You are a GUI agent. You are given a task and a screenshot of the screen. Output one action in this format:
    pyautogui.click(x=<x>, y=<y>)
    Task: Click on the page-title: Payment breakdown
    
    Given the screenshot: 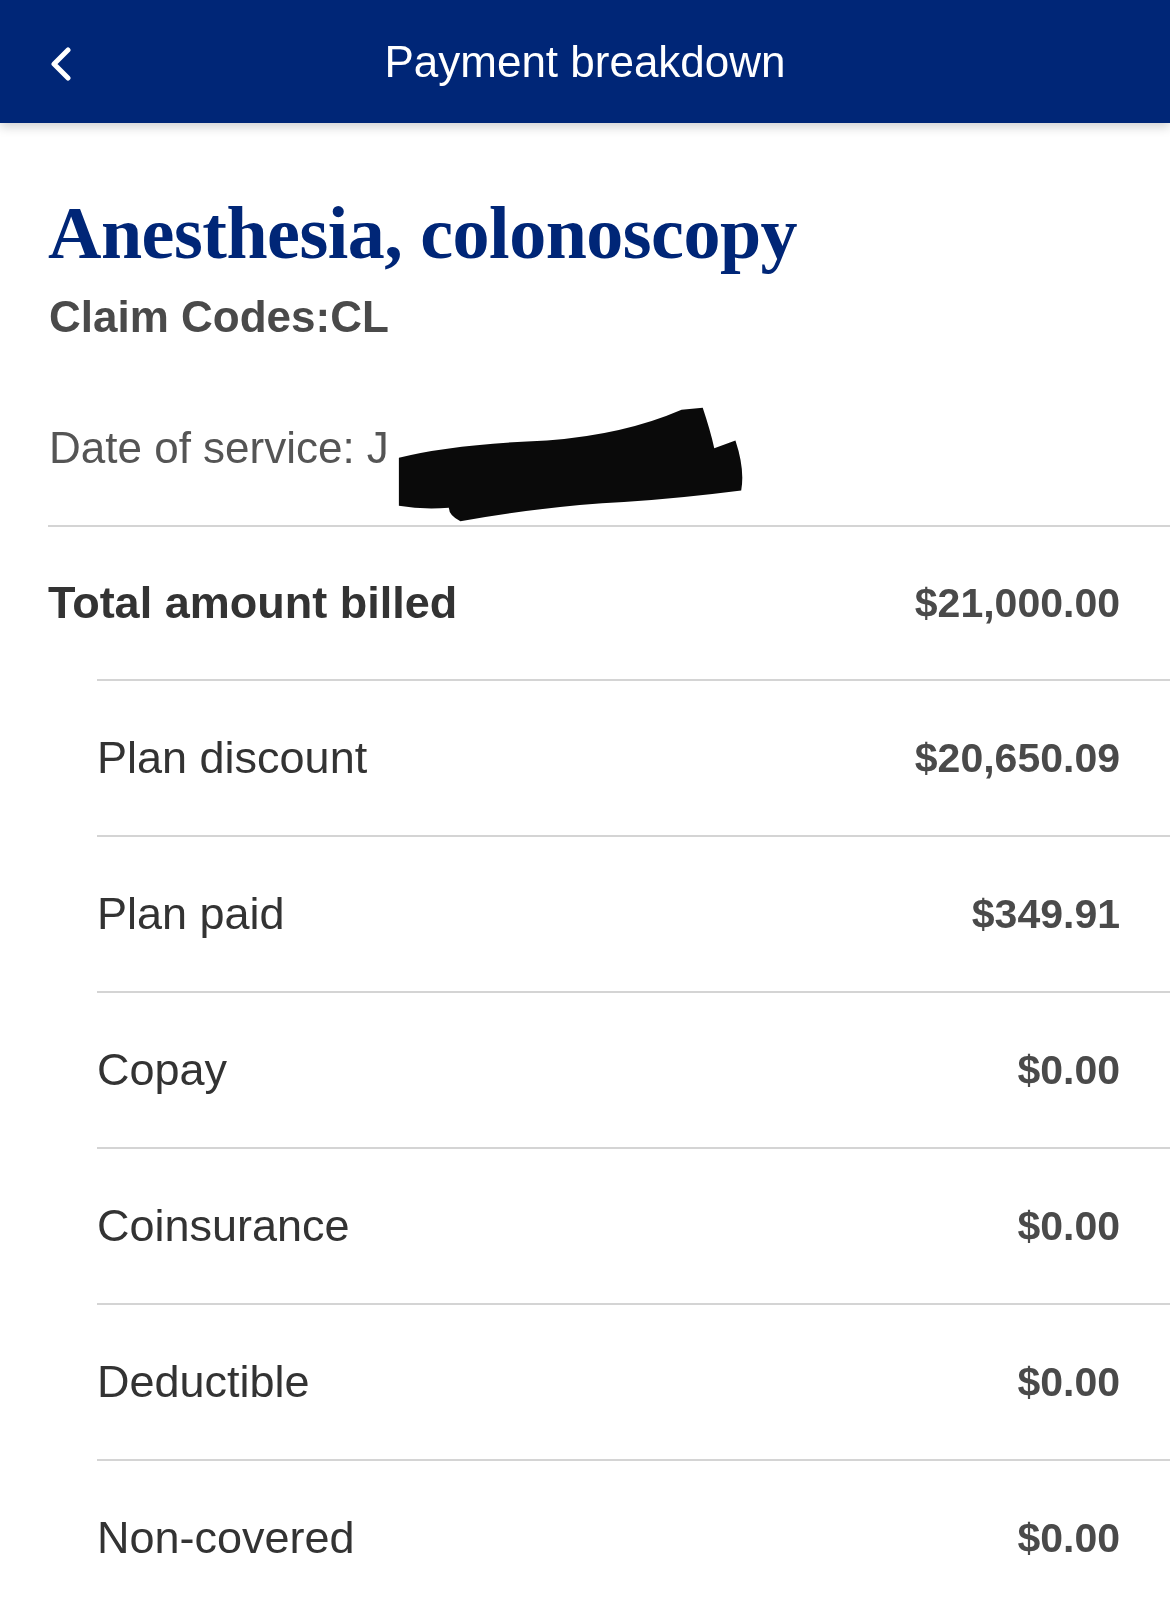 What is the action you would take?
    pyautogui.click(x=585, y=61)
    